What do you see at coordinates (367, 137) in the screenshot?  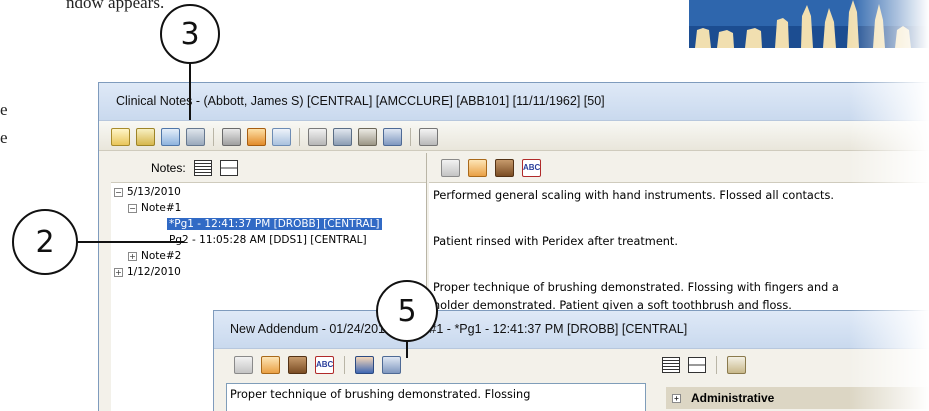 I see `users-icon` at bounding box center [367, 137].